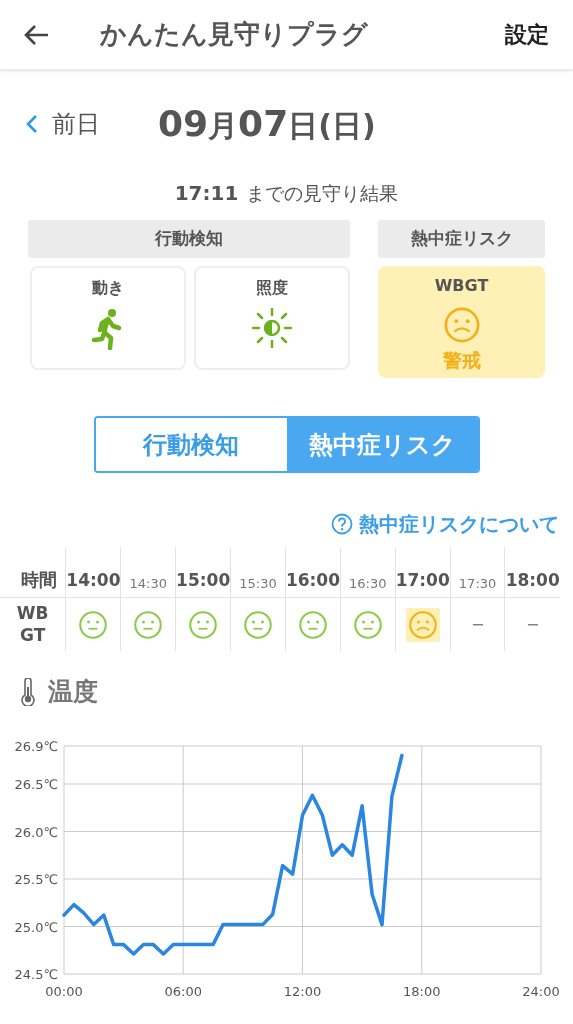  Describe the element at coordinates (63, 124) in the screenshot. I see `previous-day-button: 前日` at that location.